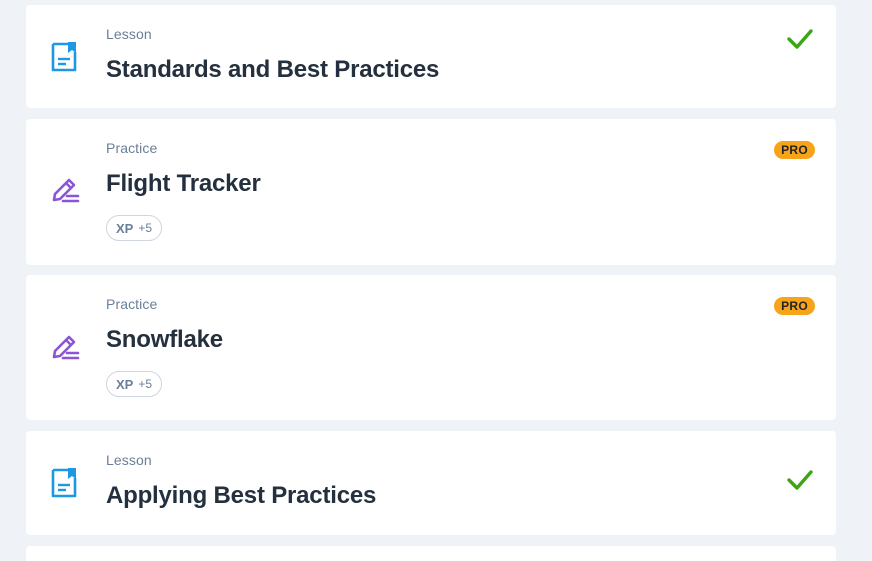 The image size is (872, 561). What do you see at coordinates (183, 183) in the screenshot?
I see `item-title: Flight Tracker` at bounding box center [183, 183].